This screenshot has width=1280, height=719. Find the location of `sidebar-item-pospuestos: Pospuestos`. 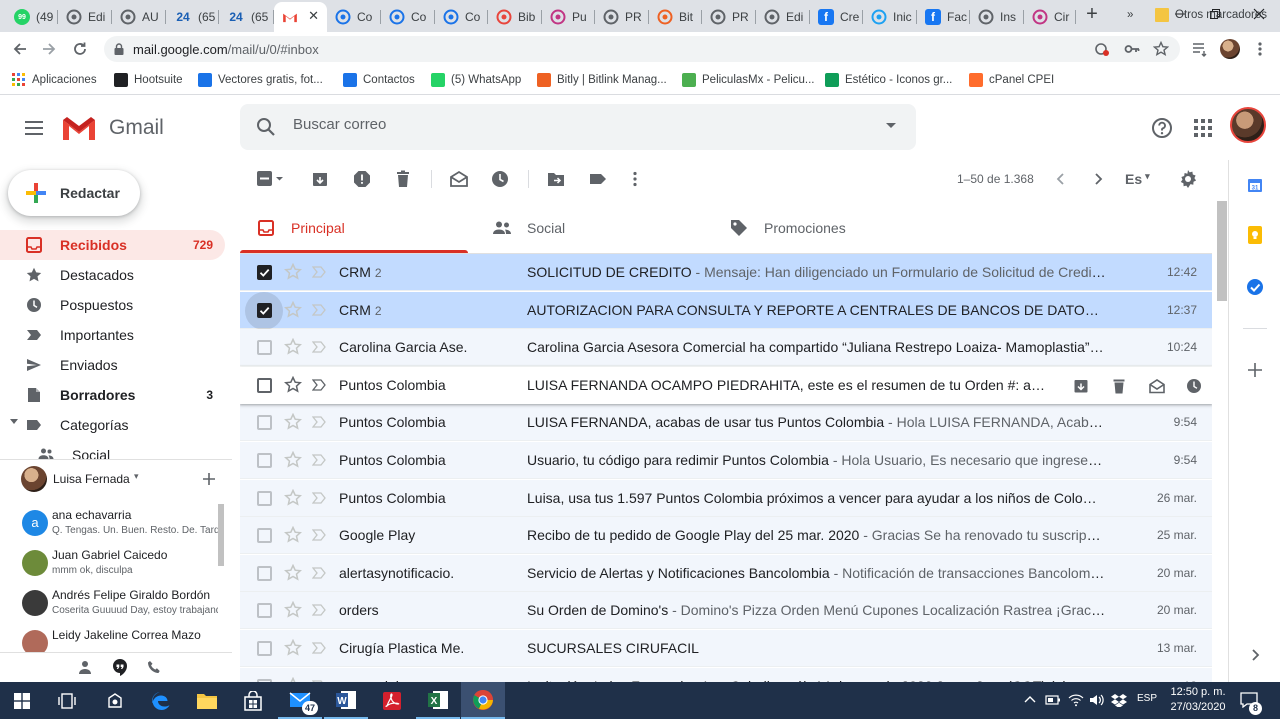

sidebar-item-pospuestos: Pospuestos is located at coordinates (112, 305).